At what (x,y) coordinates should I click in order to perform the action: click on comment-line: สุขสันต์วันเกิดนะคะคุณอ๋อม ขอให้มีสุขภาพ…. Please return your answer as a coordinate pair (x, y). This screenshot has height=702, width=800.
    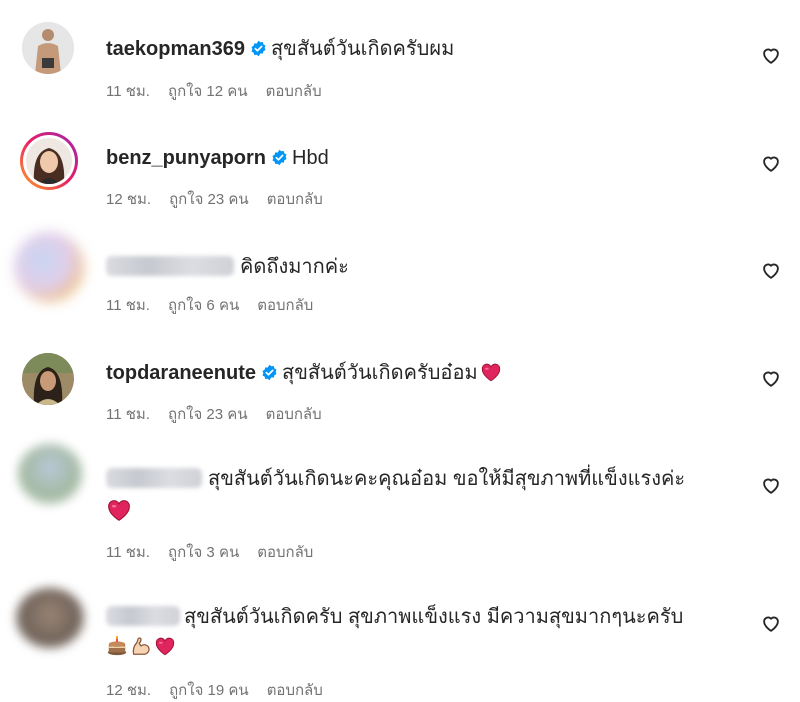
    Looking at the image, I should click on (395, 479).